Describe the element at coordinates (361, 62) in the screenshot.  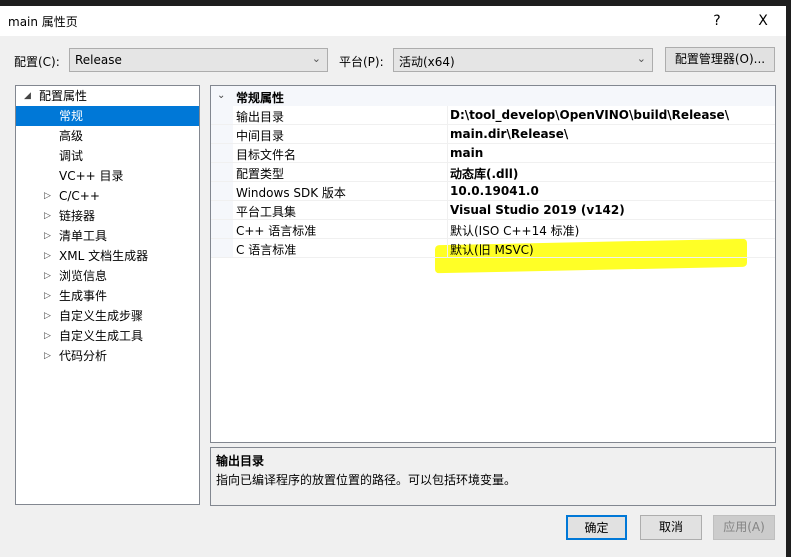
I see `platform-label: 平台(P):` at that location.